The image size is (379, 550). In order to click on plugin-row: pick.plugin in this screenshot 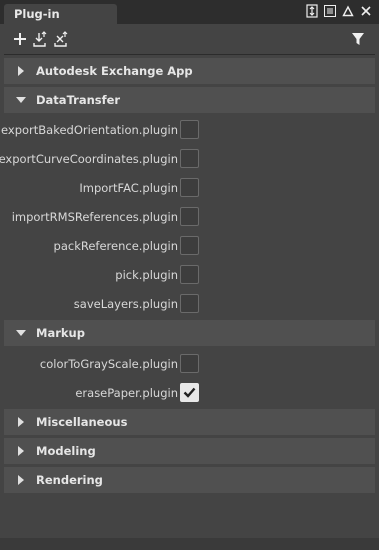, I will do `click(189, 275)`.